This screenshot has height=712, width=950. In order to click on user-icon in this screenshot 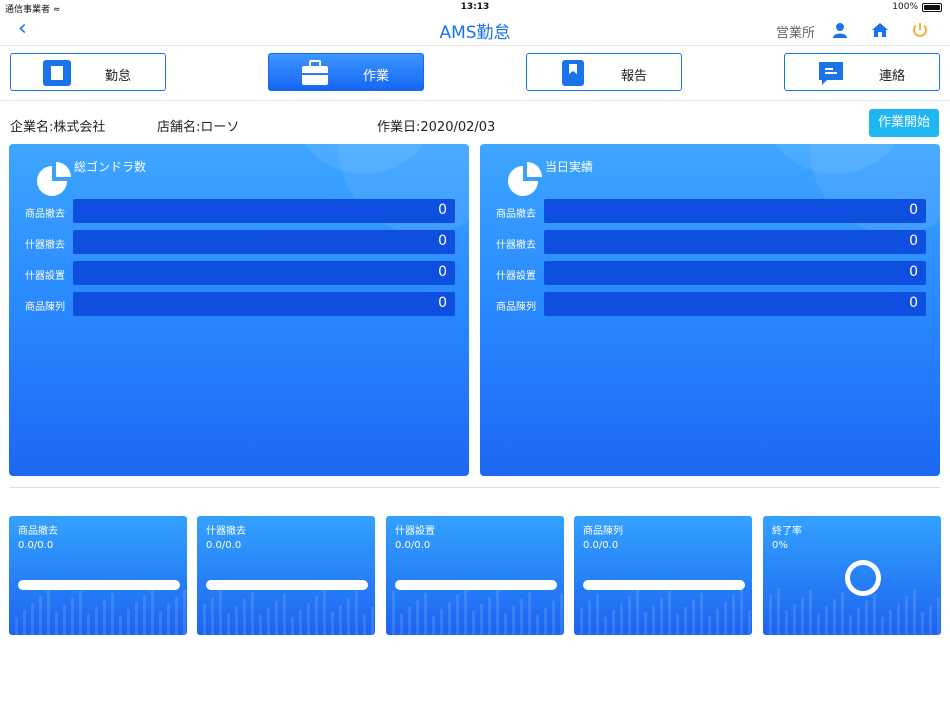, I will do `click(840, 30)`.